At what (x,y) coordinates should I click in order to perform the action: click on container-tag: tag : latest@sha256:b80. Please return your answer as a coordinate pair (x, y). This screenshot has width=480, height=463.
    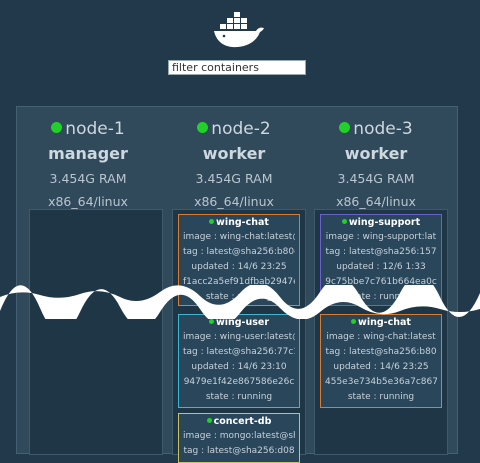
    Looking at the image, I should click on (381, 352).